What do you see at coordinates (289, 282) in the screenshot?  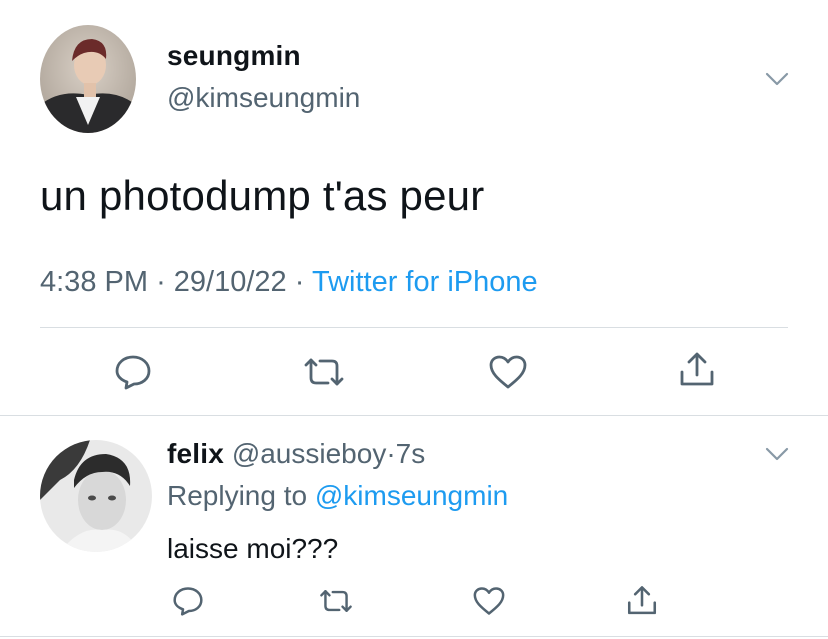 I see `tweet-meta: 4:38 PM · 29/10/22 · Twitter for iPhone` at bounding box center [289, 282].